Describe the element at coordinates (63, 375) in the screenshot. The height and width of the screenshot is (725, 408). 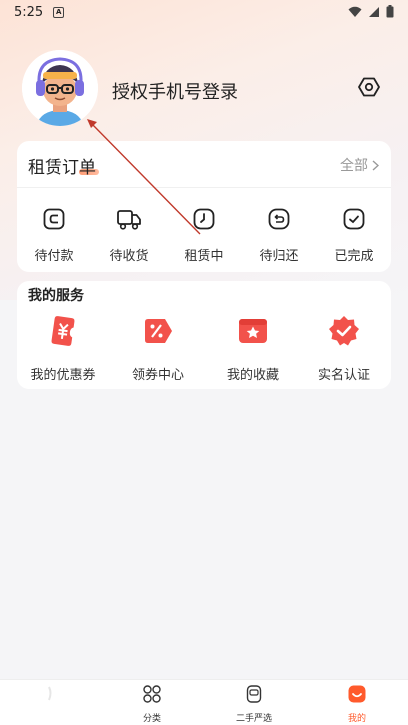
I see `service-label: 我的优惠券` at that location.